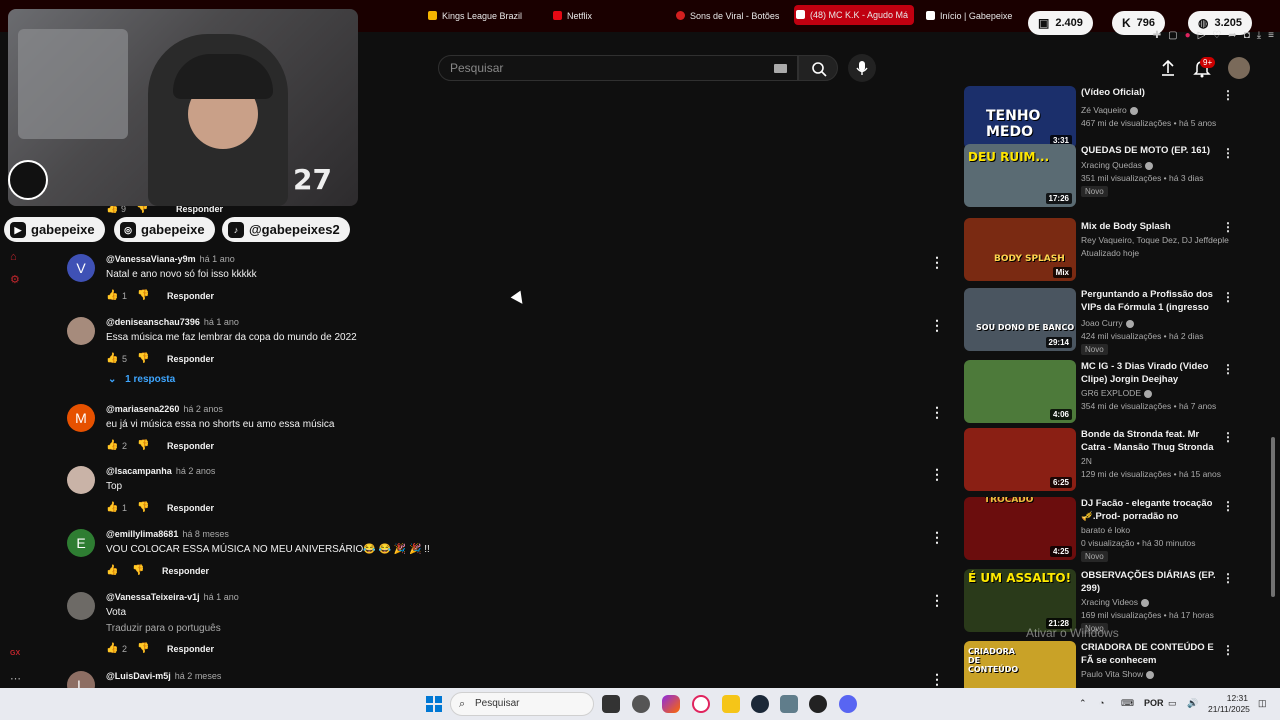 The image size is (1280, 720). Describe the element at coordinates (1020, 664) in the screenshot. I see `video-thumbnail: CRIADORA DE CONTEÚDO` at that location.